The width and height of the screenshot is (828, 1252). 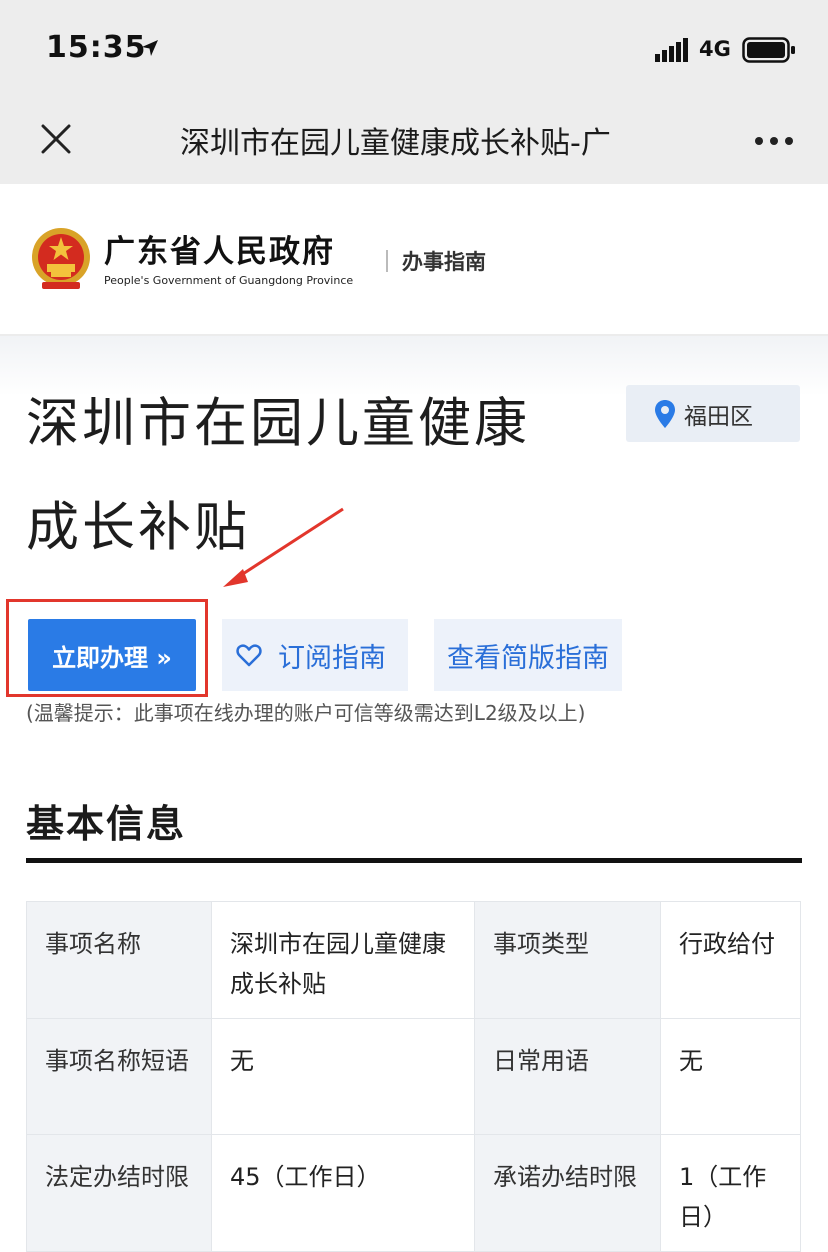 What do you see at coordinates (774, 141) in the screenshot?
I see `more-icon` at bounding box center [774, 141].